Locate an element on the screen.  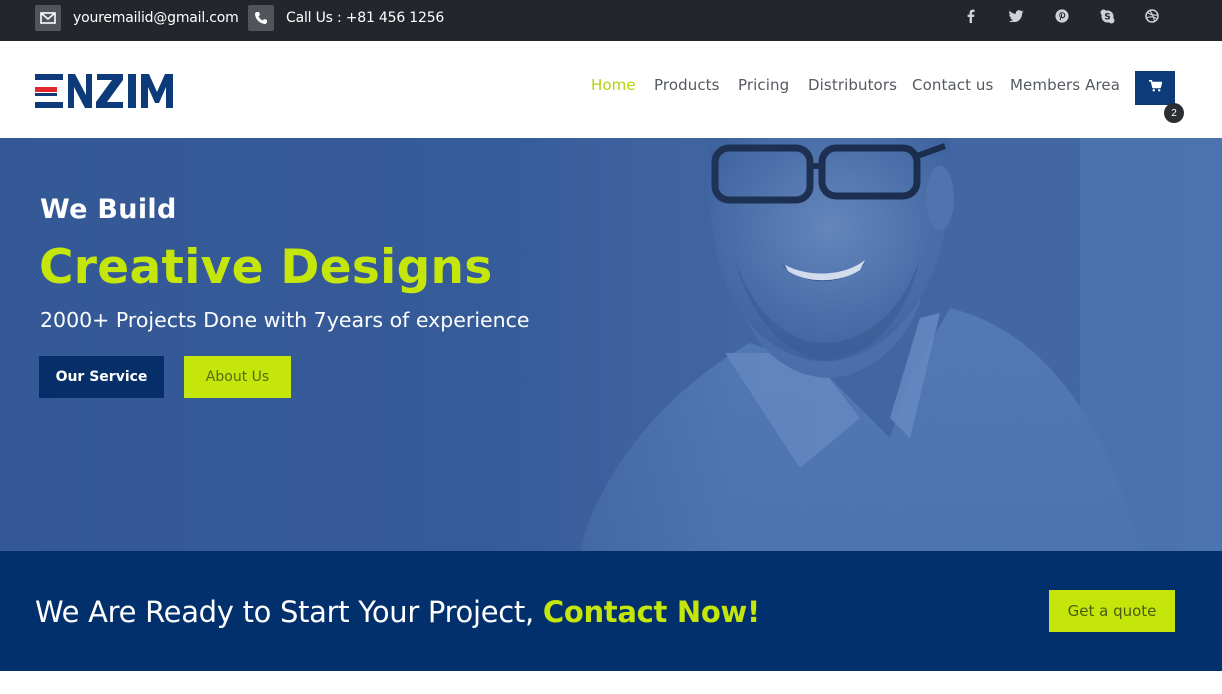
phone-contact: Call Us : +81 456 1256 is located at coordinates (346, 18).